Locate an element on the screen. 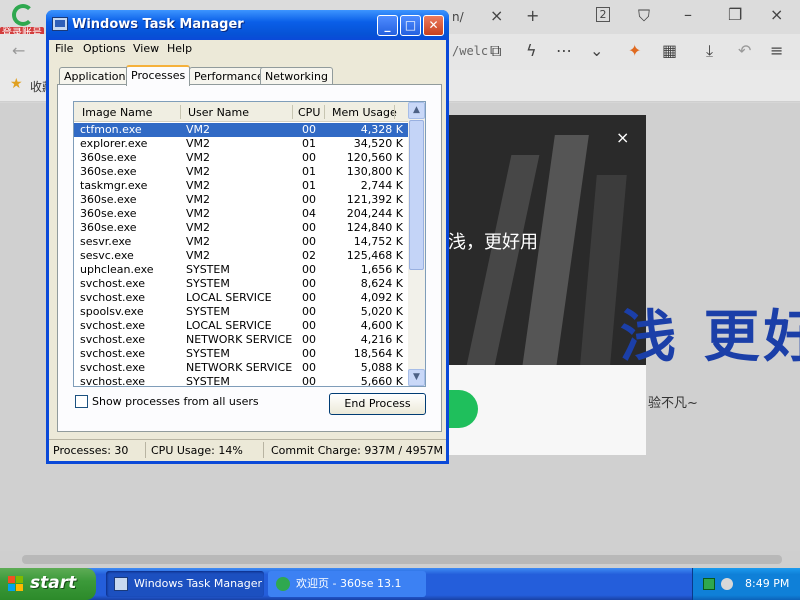  process-row: svchost.exe NETWORK SERVICE 00 4,216 K is located at coordinates (241, 340).